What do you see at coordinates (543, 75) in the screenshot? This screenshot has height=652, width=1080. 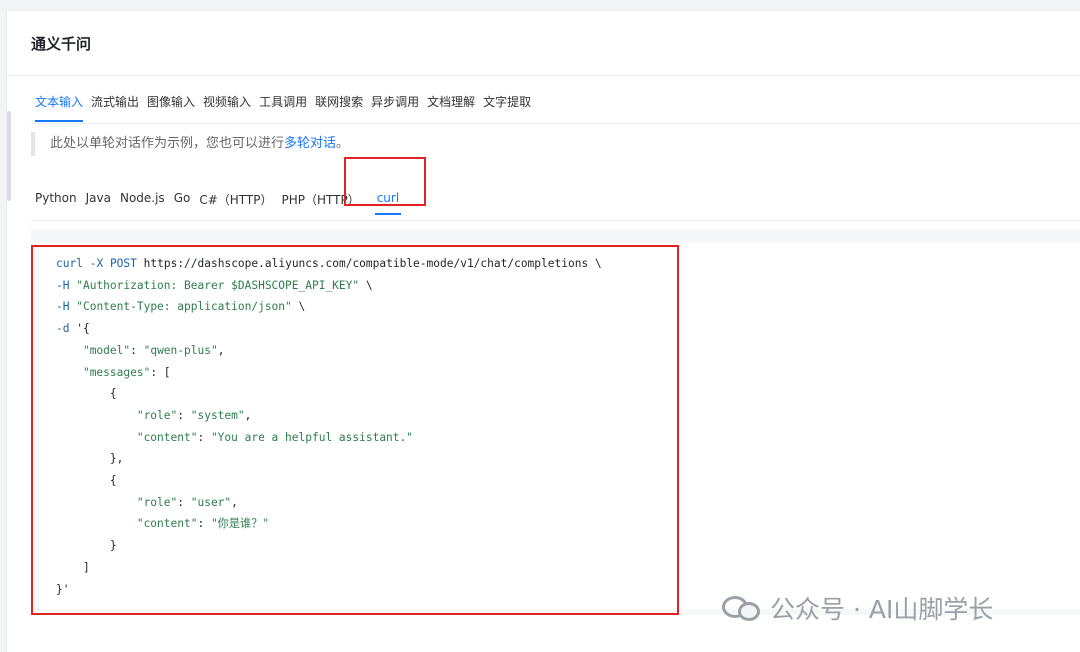 I see `title-divider` at bounding box center [543, 75].